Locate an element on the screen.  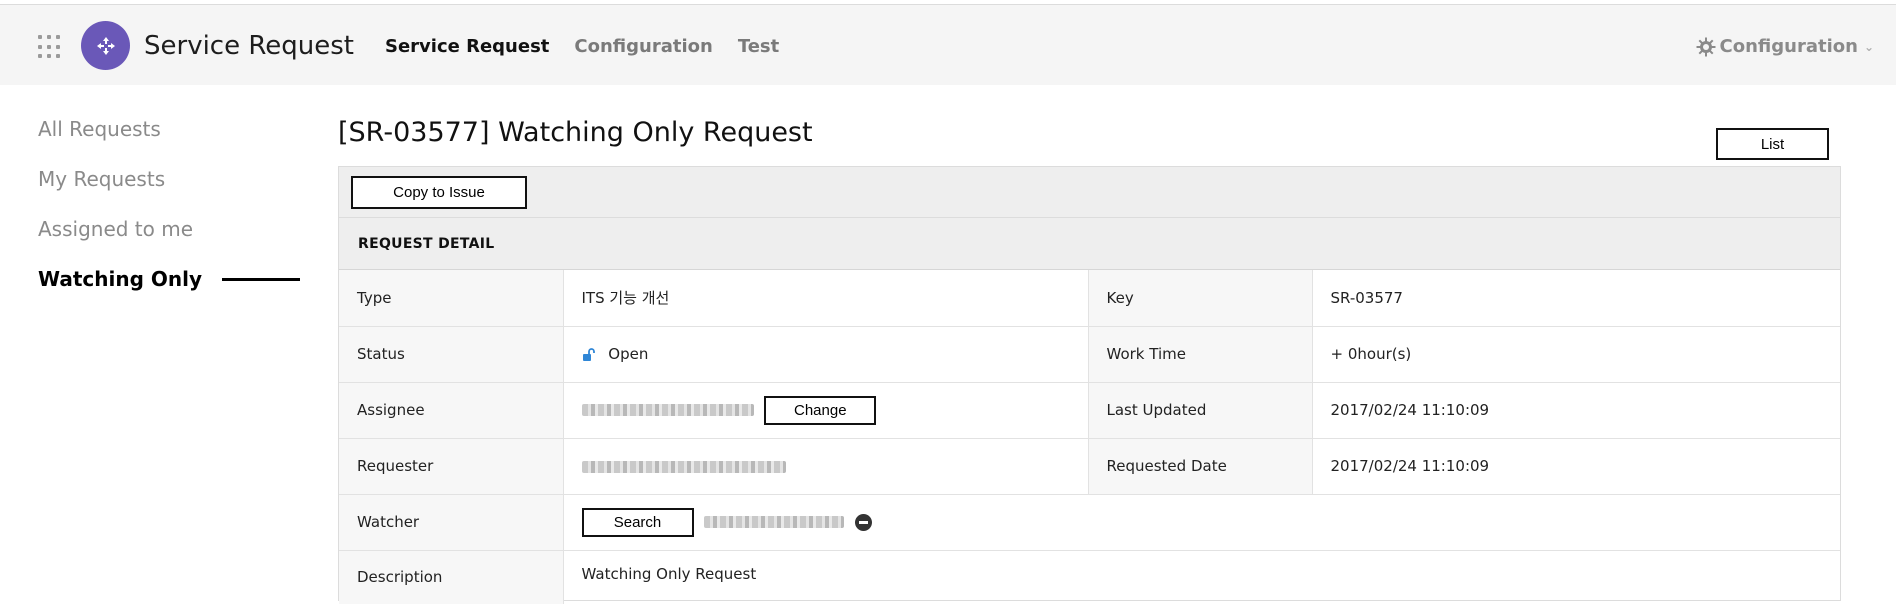
requested-date-label: Requested Date is located at coordinates (1200, 466).